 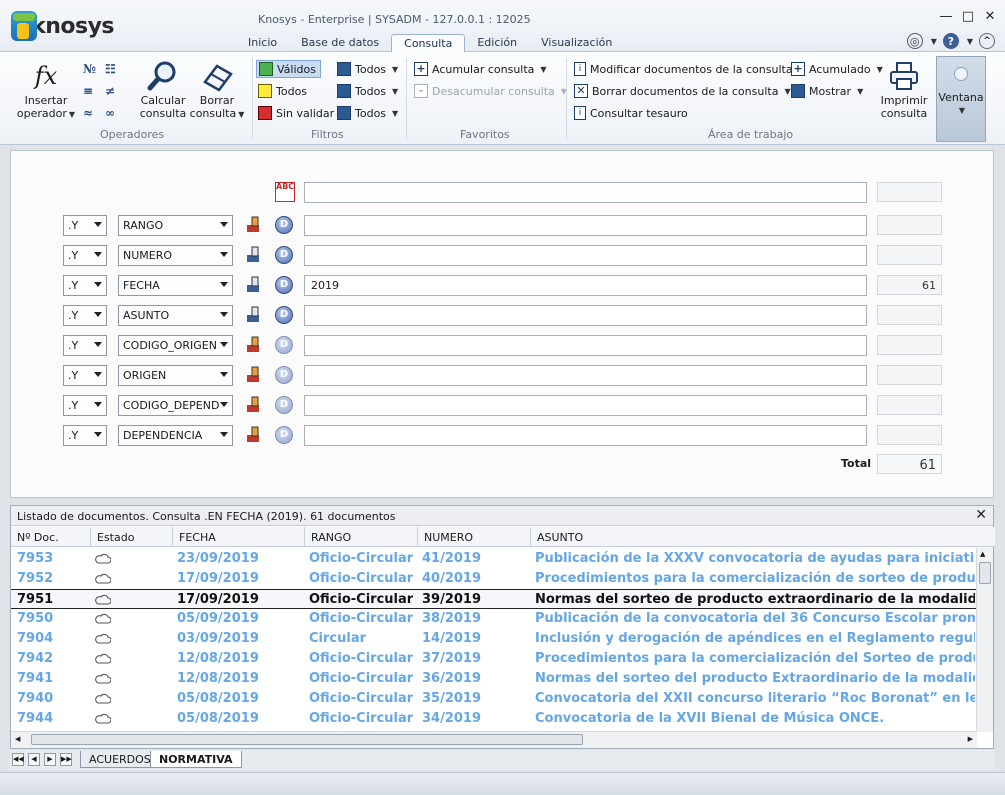 What do you see at coordinates (340, 43) in the screenshot?
I see `tab-base-de-datos: Base de datos` at bounding box center [340, 43].